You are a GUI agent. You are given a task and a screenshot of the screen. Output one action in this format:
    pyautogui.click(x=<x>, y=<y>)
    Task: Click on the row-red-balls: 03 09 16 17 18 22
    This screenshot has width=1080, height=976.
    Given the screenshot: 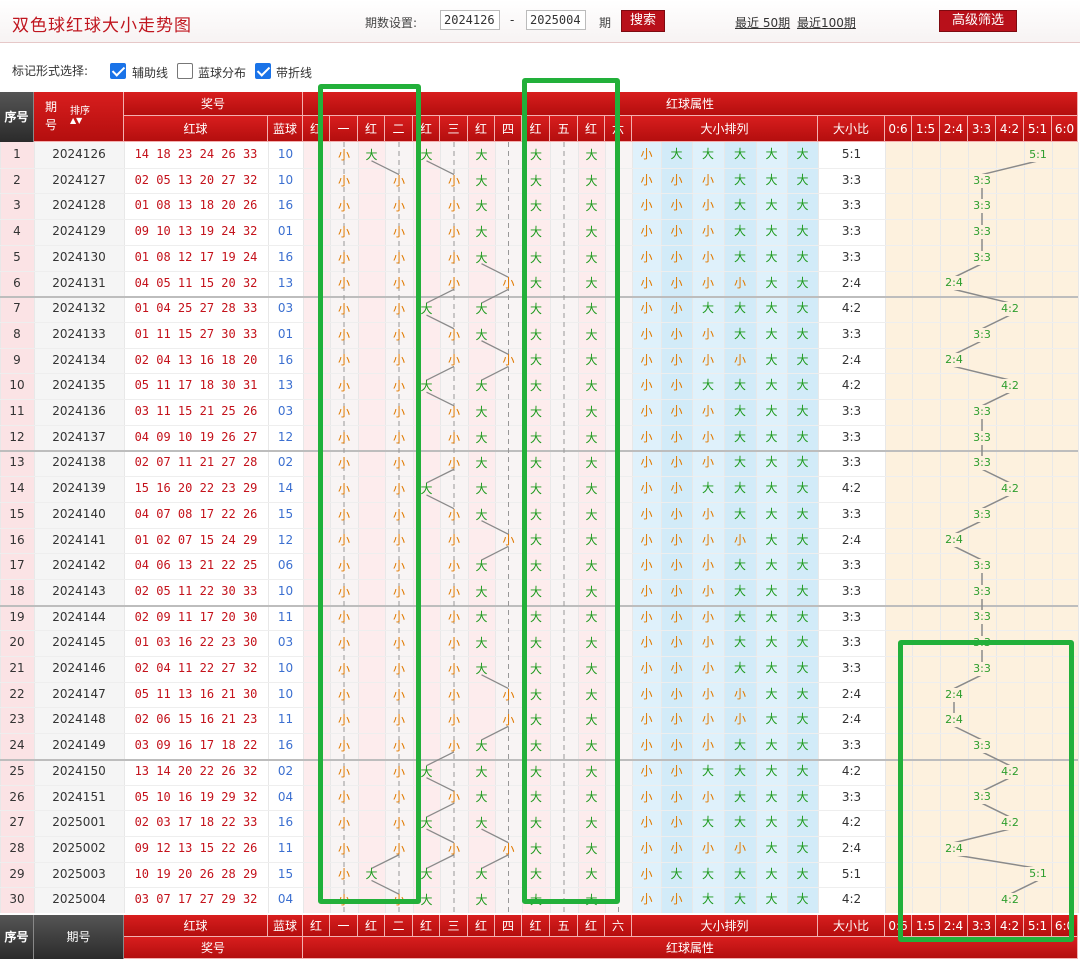 What is the action you would take?
    pyautogui.click(x=196, y=745)
    